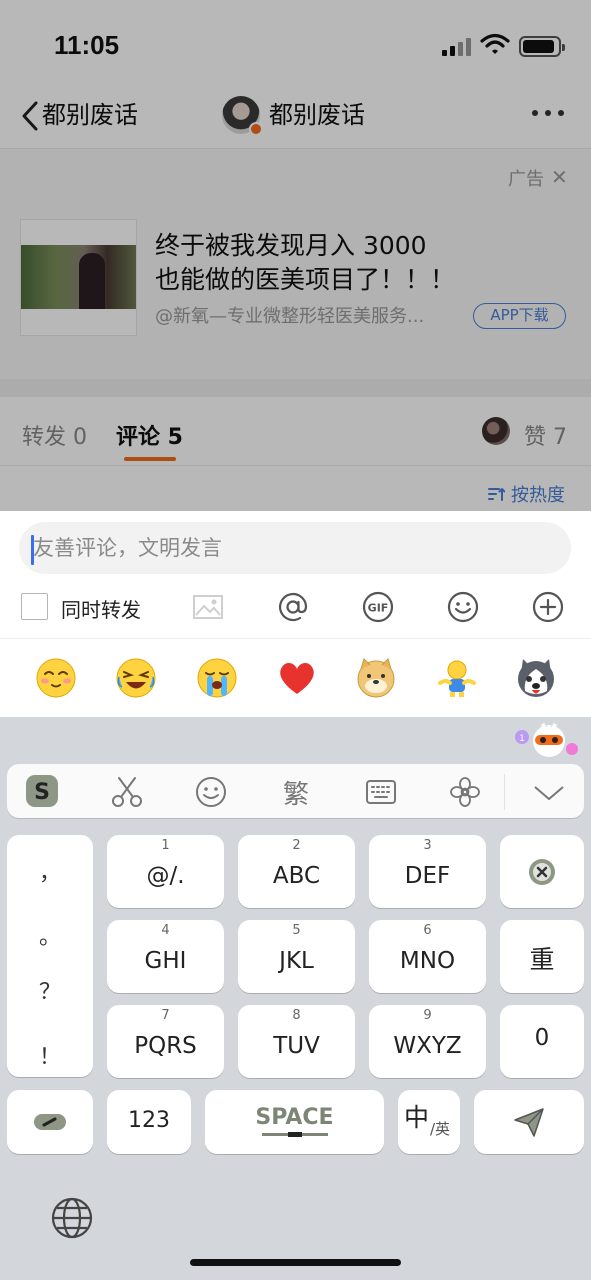 This screenshot has height=1280, width=591. I want to click on punctuation-column: ， 。 ？ ！, so click(50, 956).